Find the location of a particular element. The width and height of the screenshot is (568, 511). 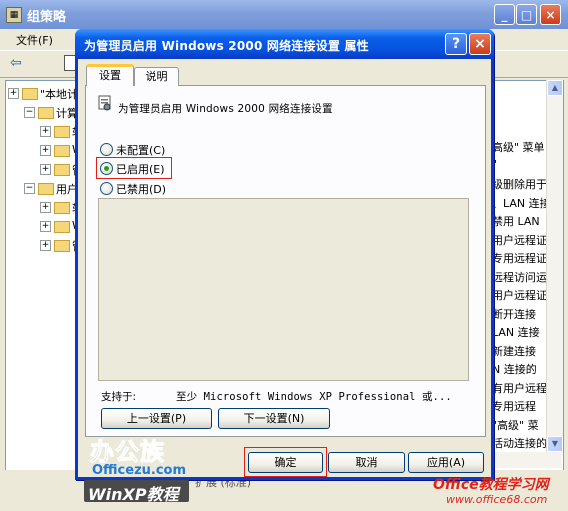

setting-row: "高级" 菜 is located at coordinates (515, 425).